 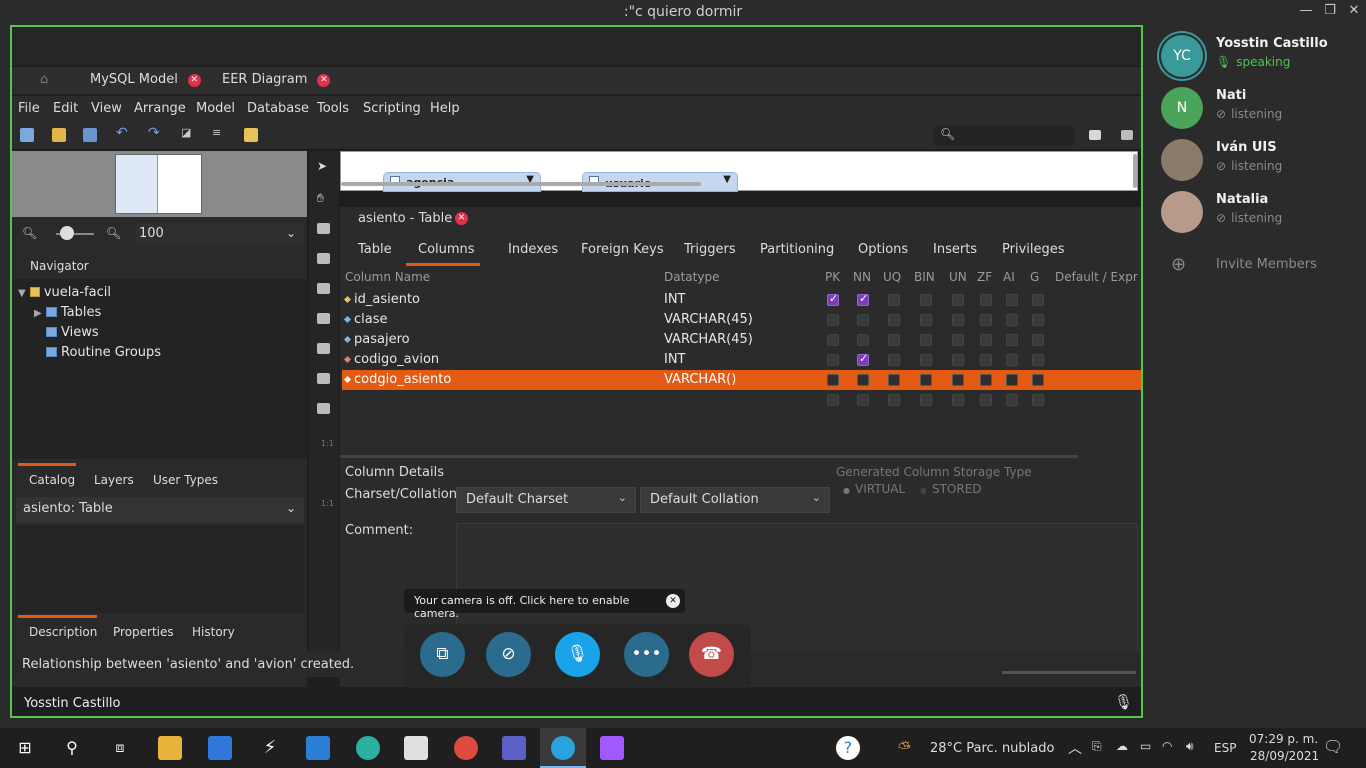 What do you see at coordinates (446, 249) in the screenshot?
I see `subtab-columns: Columns` at bounding box center [446, 249].